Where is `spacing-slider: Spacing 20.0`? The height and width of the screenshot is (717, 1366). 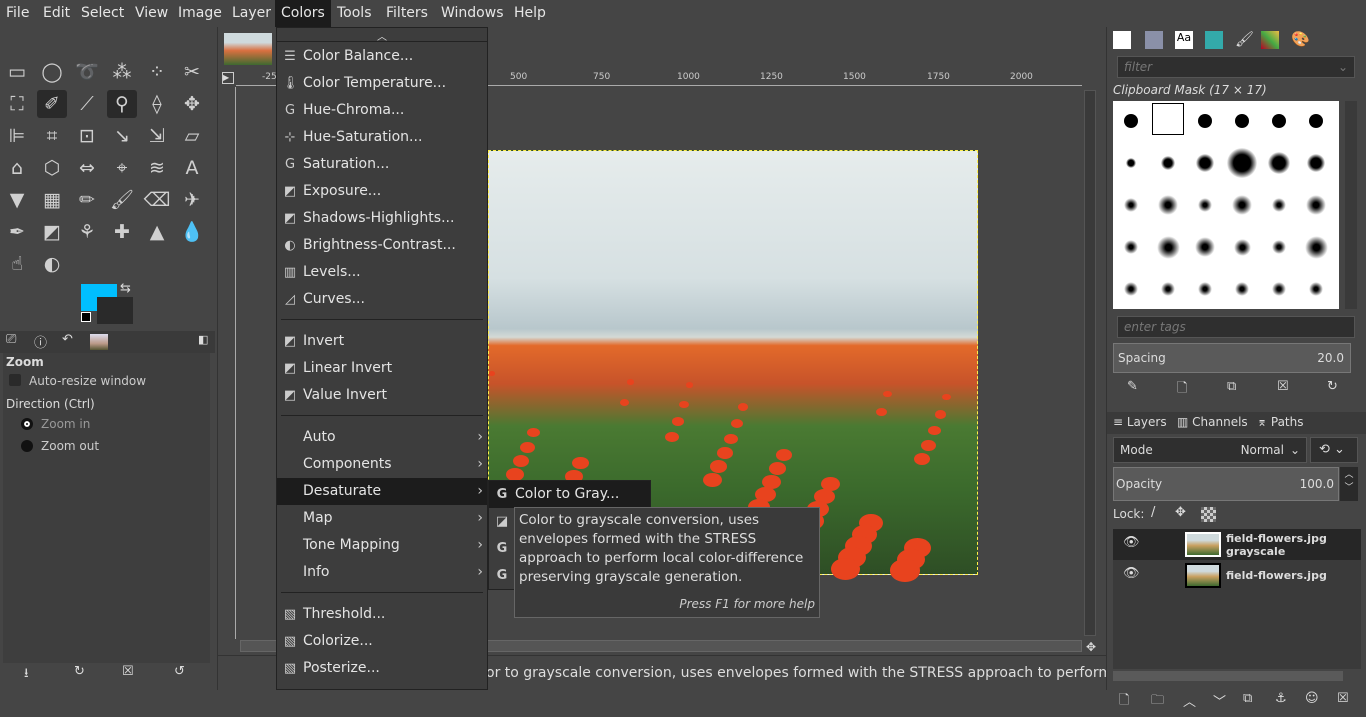 spacing-slider: Spacing 20.0 is located at coordinates (1232, 358).